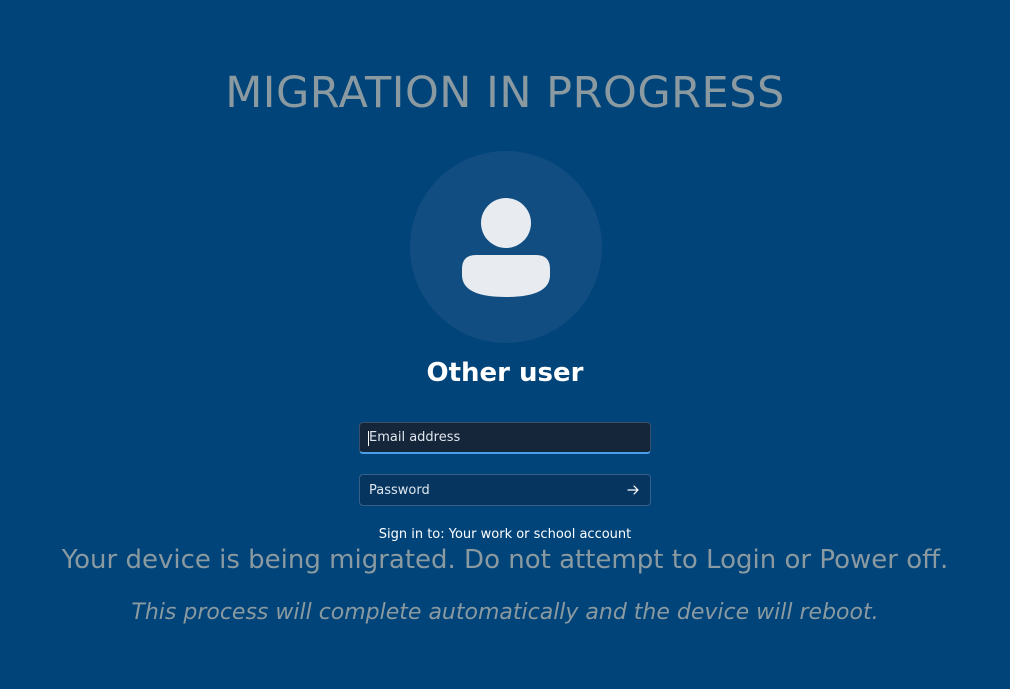 The image size is (1010, 689). What do you see at coordinates (368, 438) in the screenshot?
I see `text-caret` at bounding box center [368, 438].